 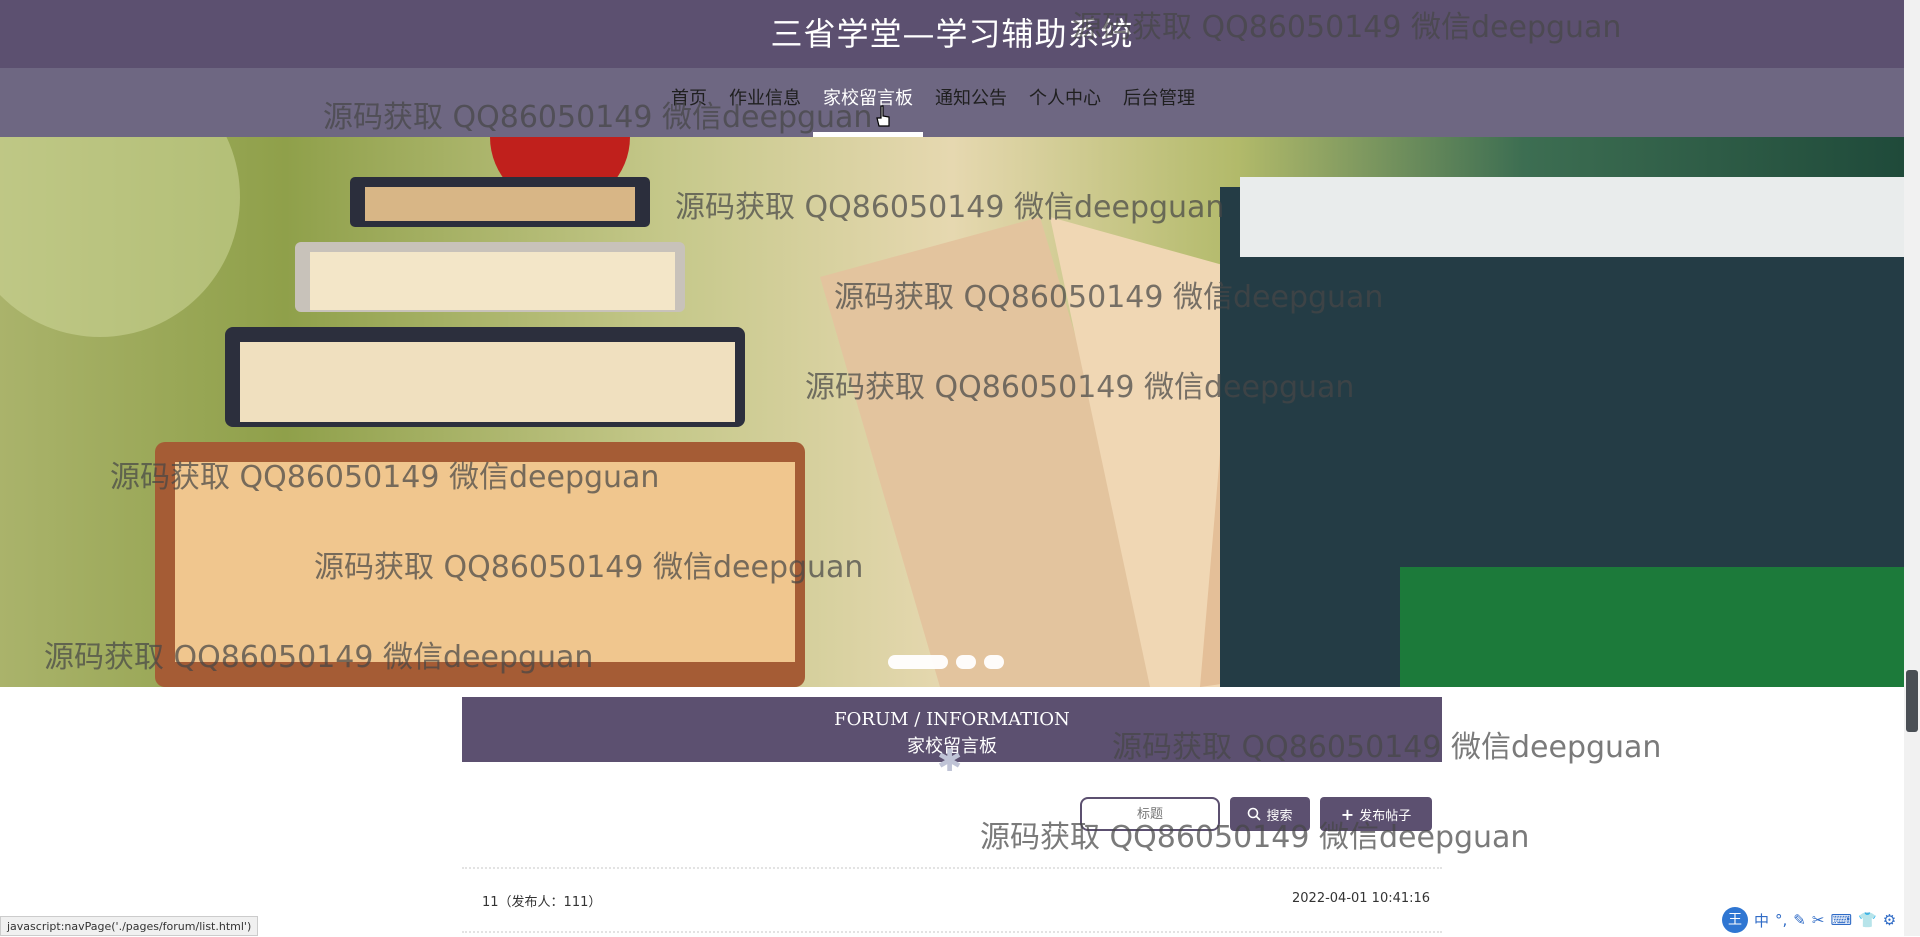 I want to click on search-icon, so click(x=1255, y=814).